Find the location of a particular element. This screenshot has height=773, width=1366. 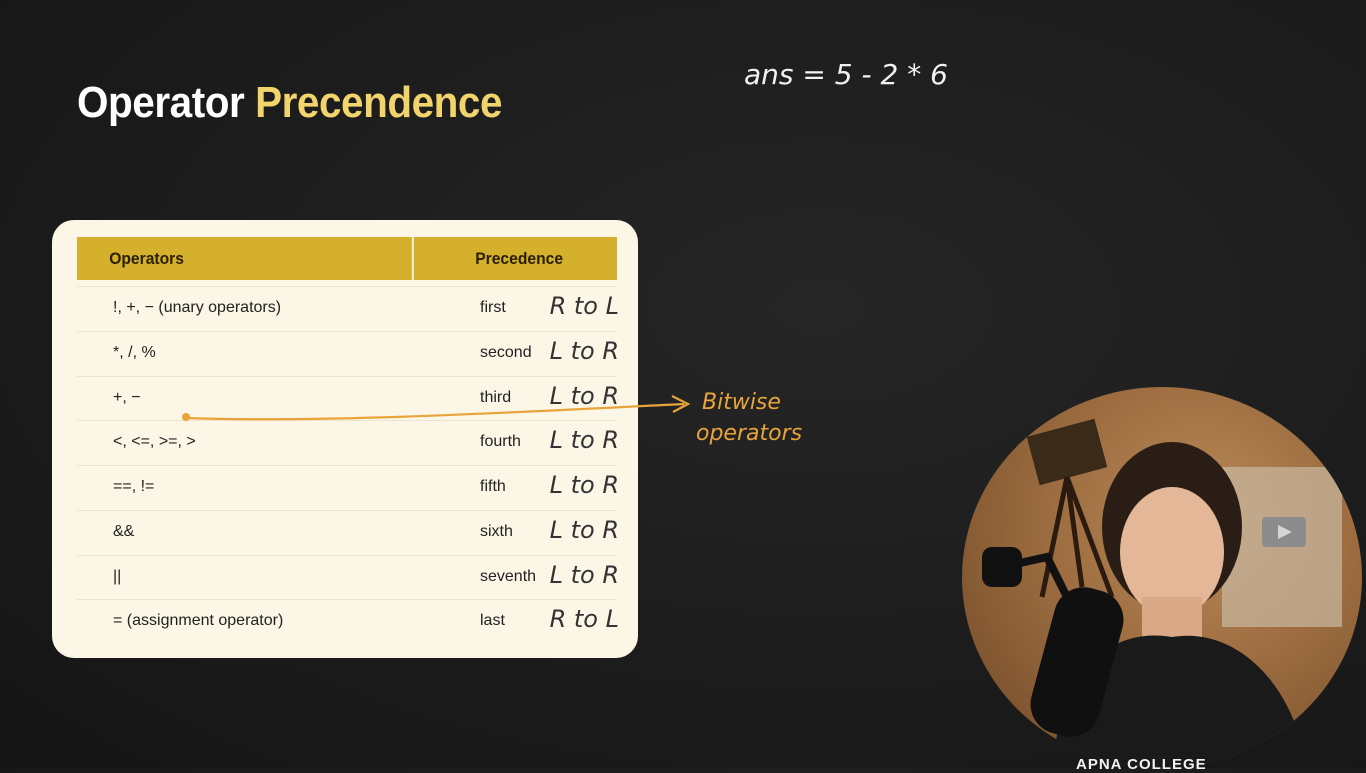

row-operators: *, /, % is located at coordinates (134, 352).